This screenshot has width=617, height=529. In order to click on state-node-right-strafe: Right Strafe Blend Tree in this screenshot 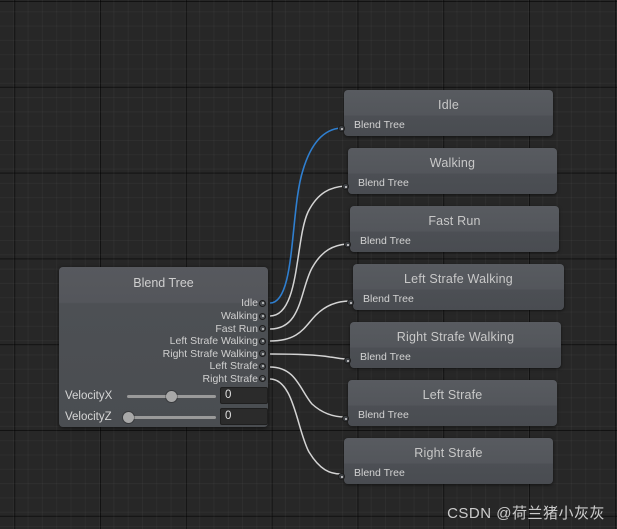, I will do `click(445, 461)`.